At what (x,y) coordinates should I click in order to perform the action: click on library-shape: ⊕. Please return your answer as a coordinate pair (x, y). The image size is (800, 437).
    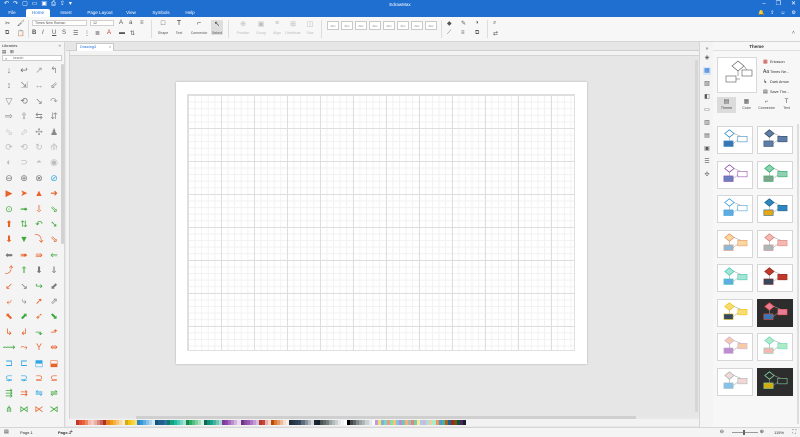
    Looking at the image, I should click on (24, 178).